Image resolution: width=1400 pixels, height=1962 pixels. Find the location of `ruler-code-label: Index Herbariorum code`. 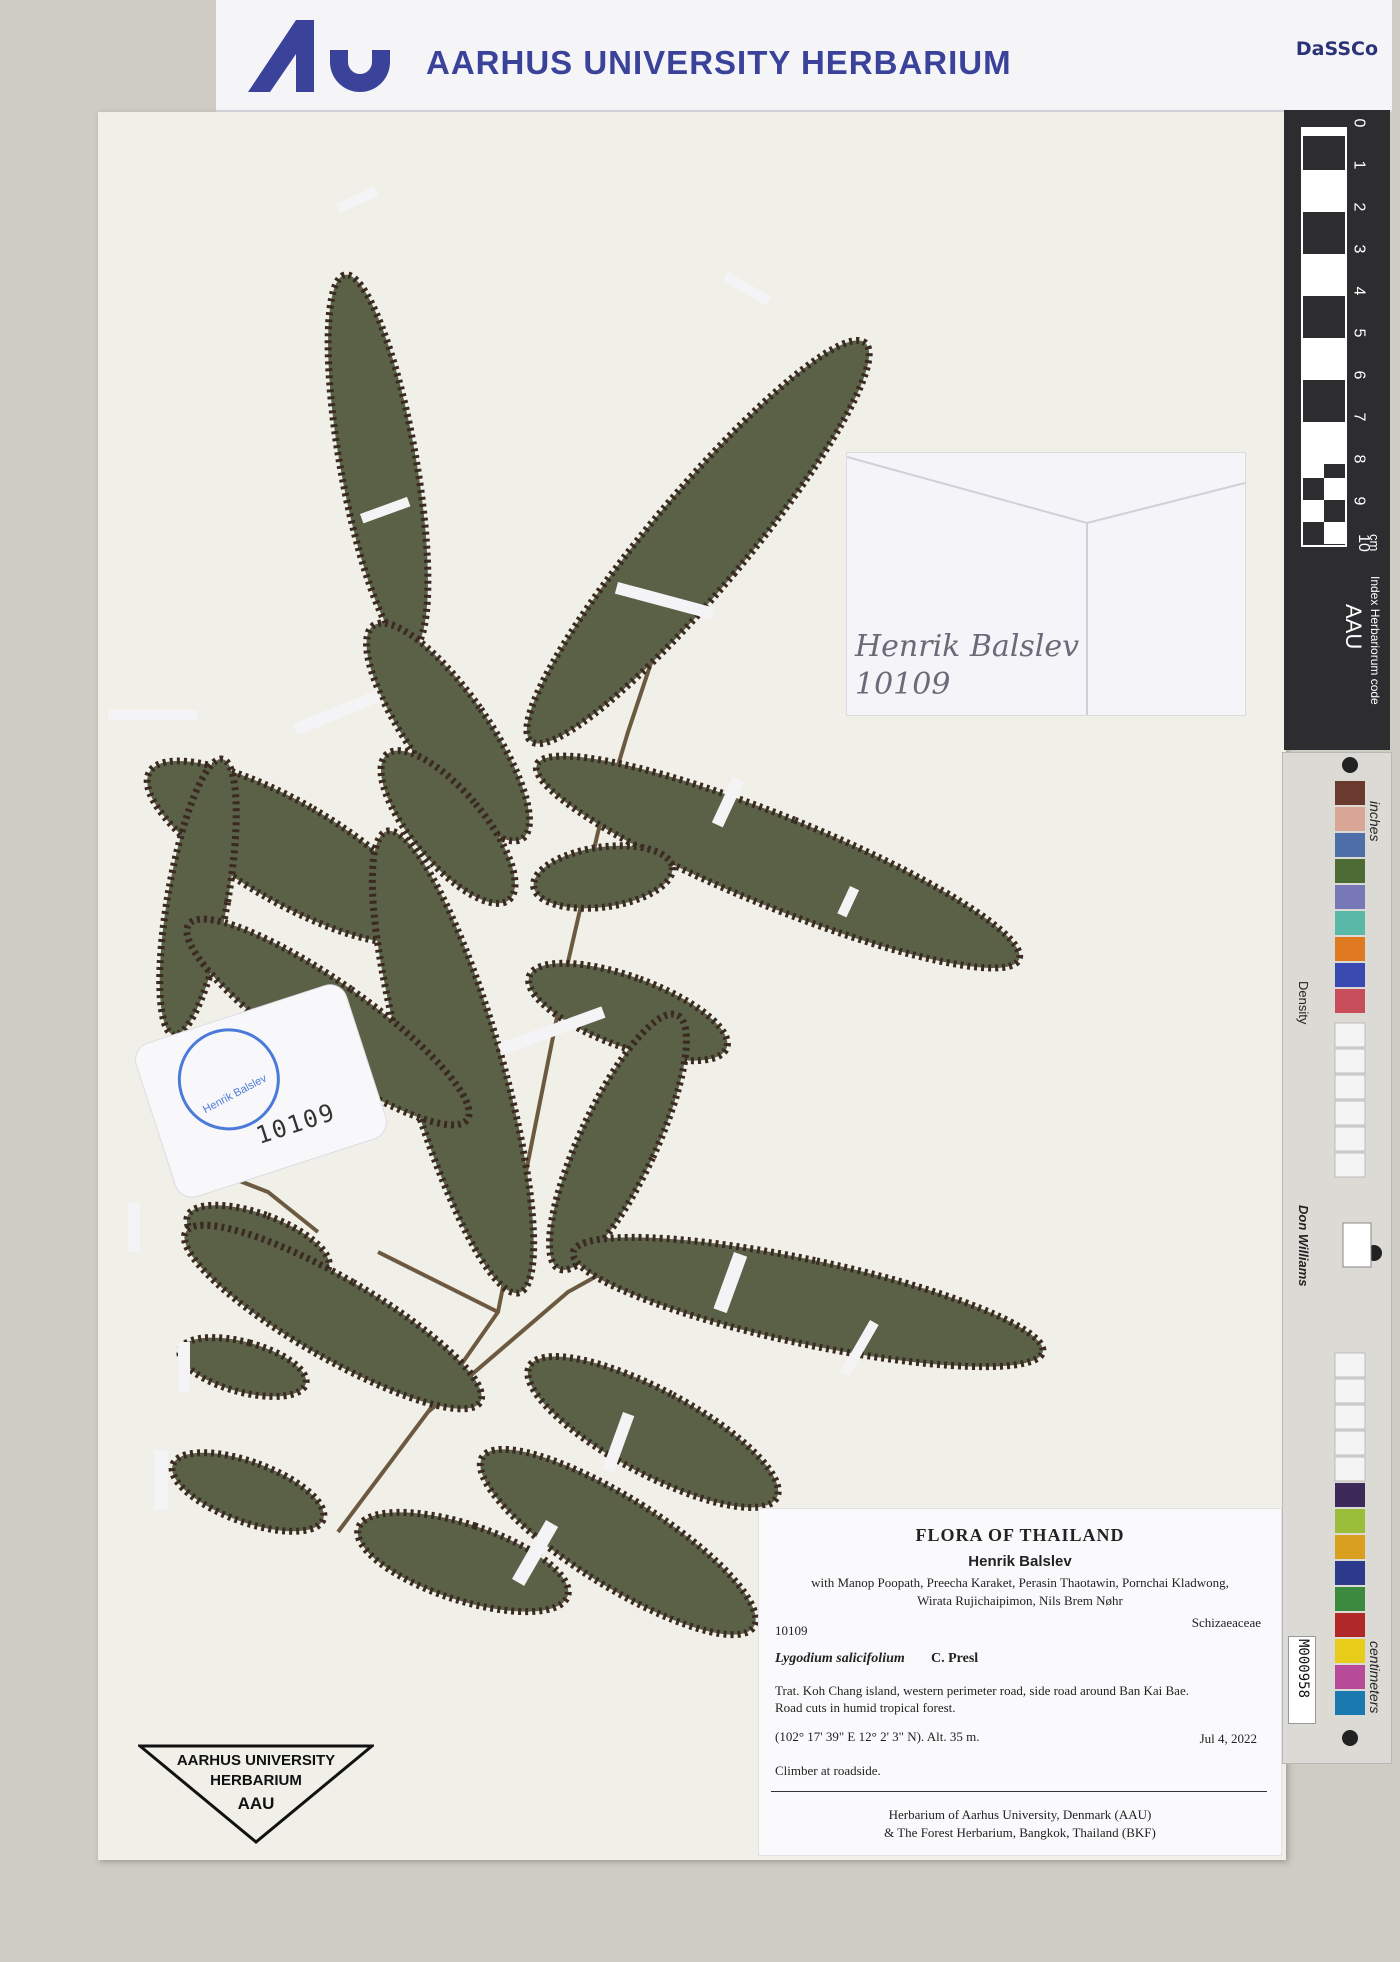

ruler-code-label: Index Herbariorum code is located at coordinates (1375, 640).